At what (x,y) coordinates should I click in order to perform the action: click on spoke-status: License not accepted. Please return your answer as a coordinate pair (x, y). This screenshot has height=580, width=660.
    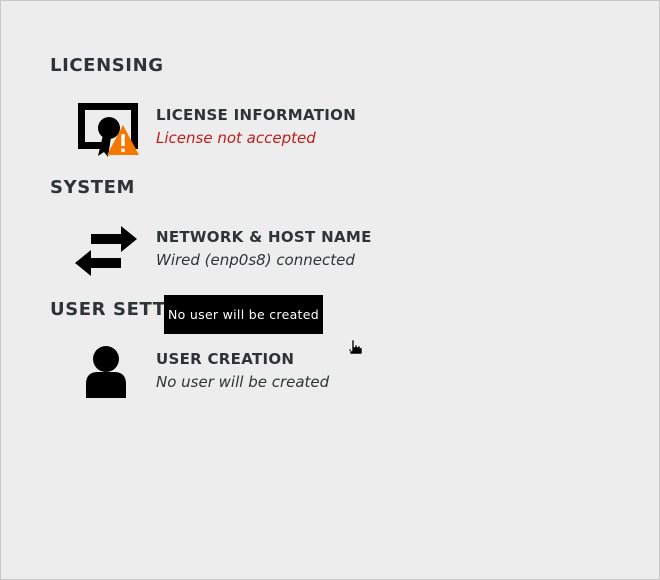
    Looking at the image, I should click on (236, 138).